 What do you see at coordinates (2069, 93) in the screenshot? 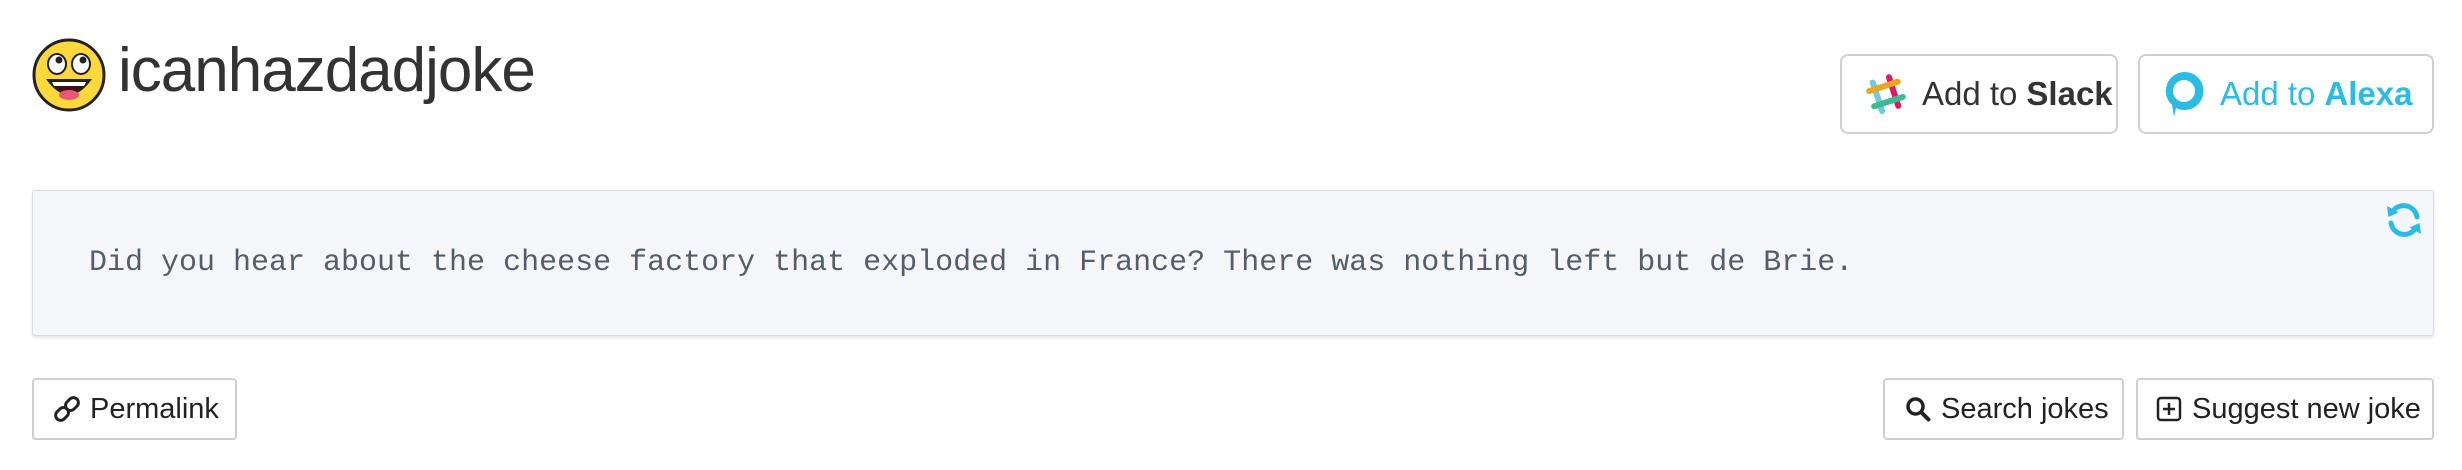
I see `slack-button-name: Slack` at bounding box center [2069, 93].